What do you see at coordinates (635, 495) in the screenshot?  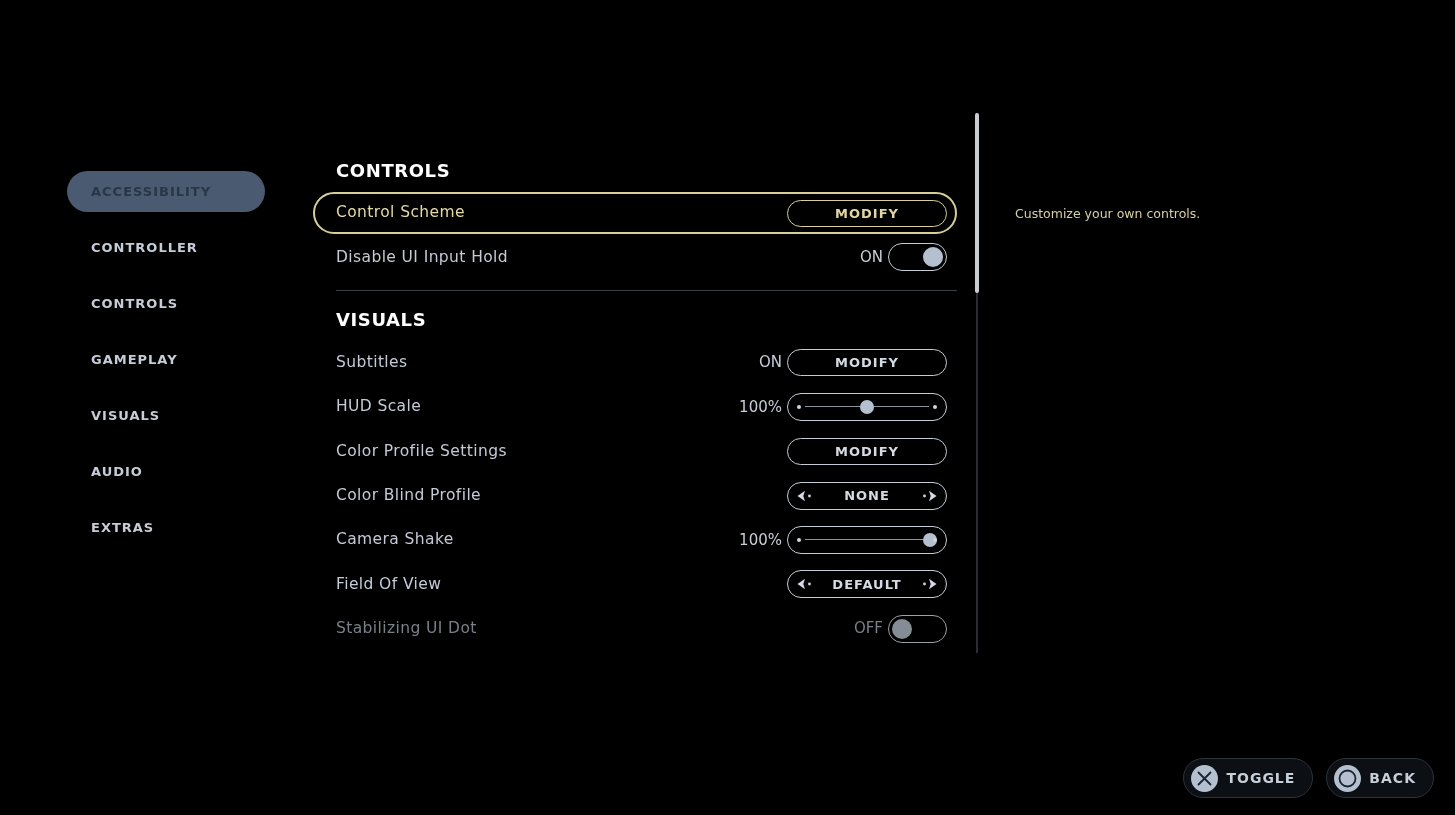 I see `setting-row: Color Blind Profile NONE` at bounding box center [635, 495].